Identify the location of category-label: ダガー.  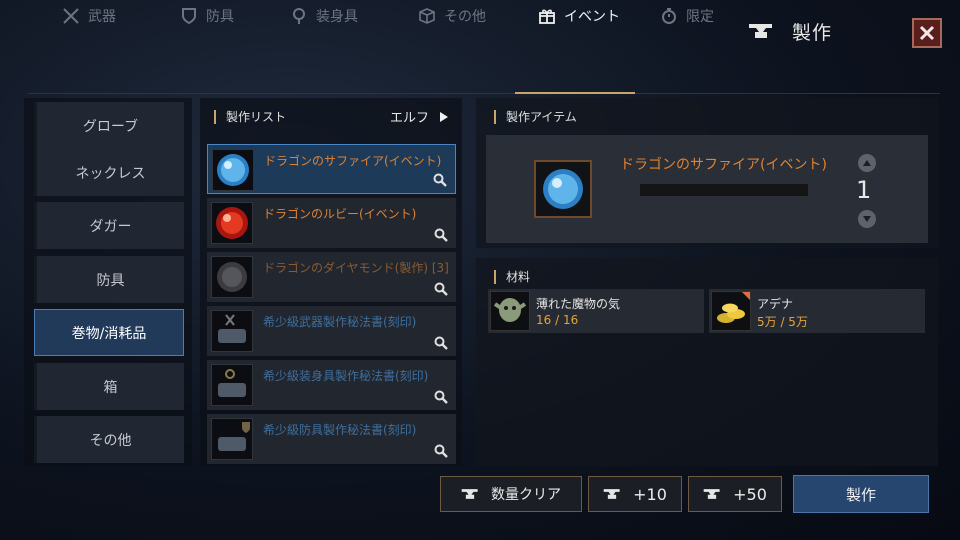
(110, 226).